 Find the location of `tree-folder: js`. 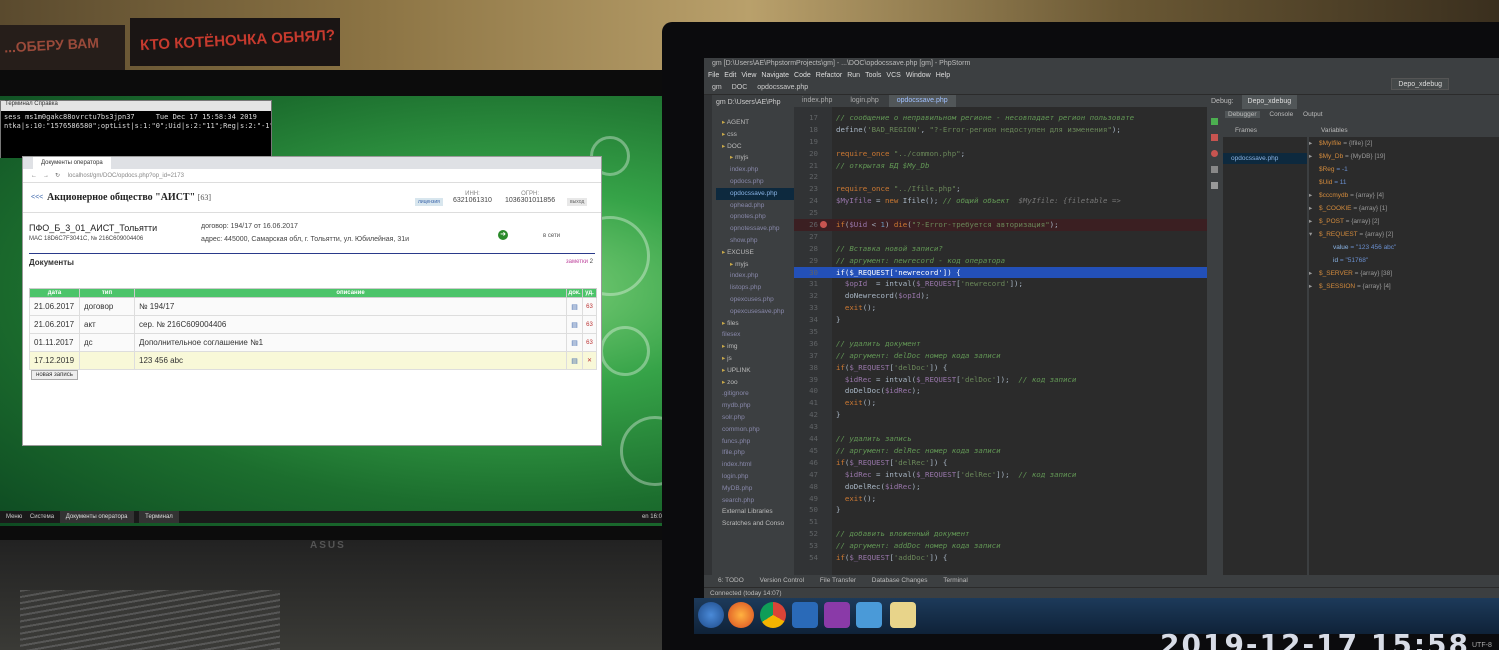

tree-folder: js is located at coordinates (755, 359).